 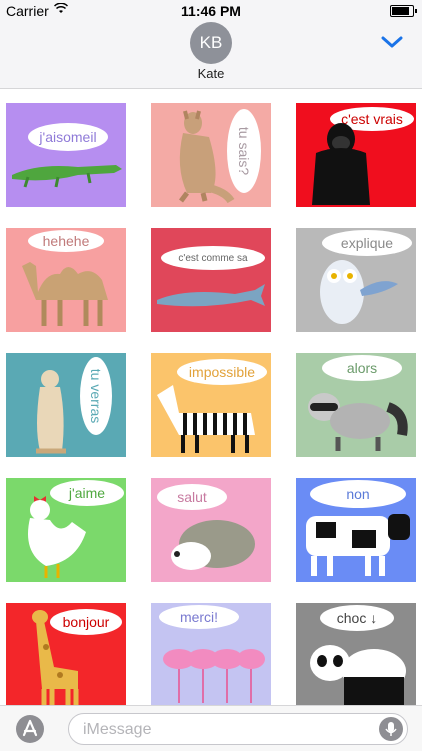 I want to click on sticker-whale: c'est comme sa, so click(x=211, y=280).